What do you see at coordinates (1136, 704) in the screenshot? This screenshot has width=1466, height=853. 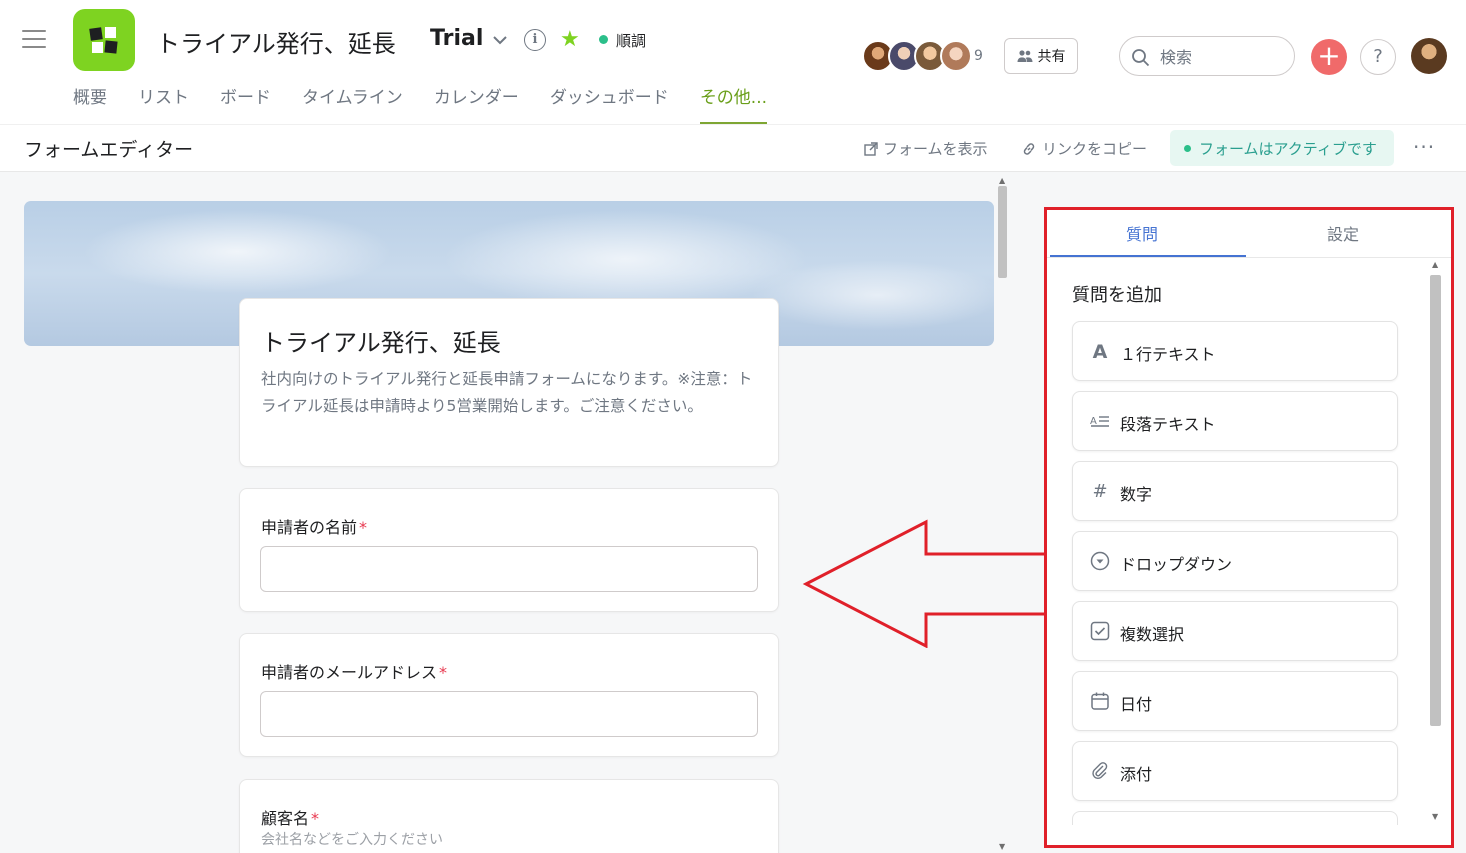 I see `question-type-label: 日付` at bounding box center [1136, 704].